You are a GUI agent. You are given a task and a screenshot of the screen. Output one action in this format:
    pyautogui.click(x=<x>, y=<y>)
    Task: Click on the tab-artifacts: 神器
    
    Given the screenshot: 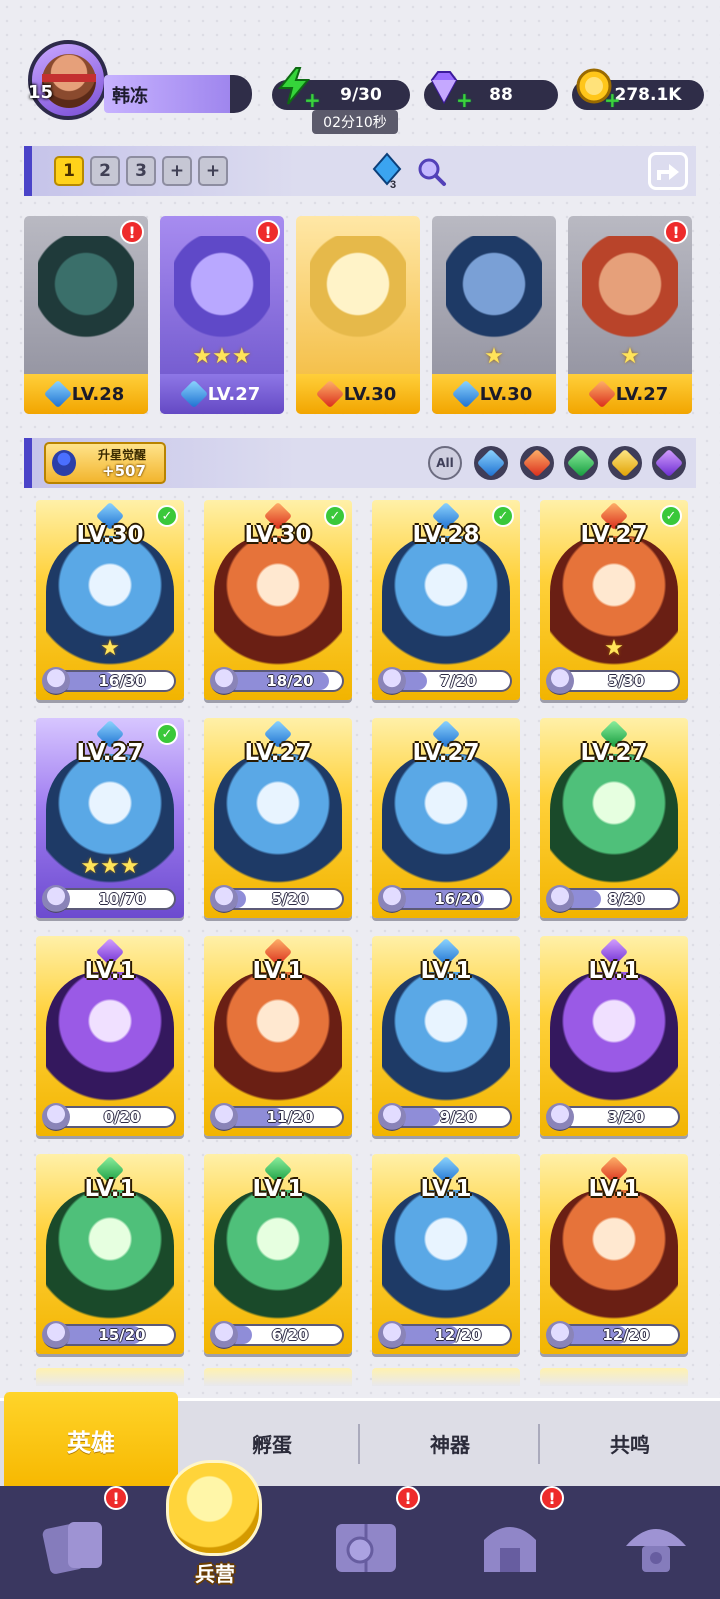 What is the action you would take?
    pyautogui.click(x=450, y=1443)
    